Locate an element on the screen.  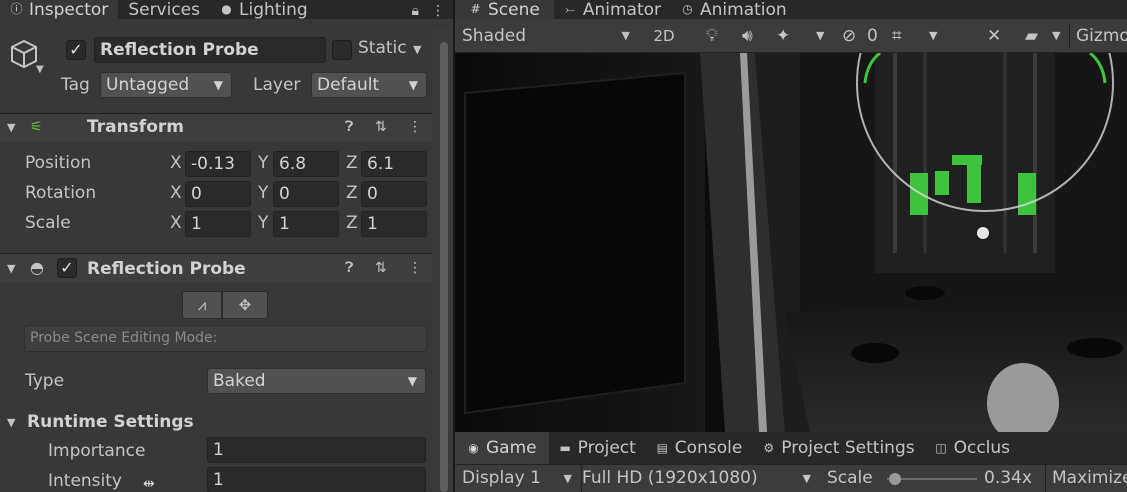
lightbulb-icon: ● is located at coordinates (226, 9).